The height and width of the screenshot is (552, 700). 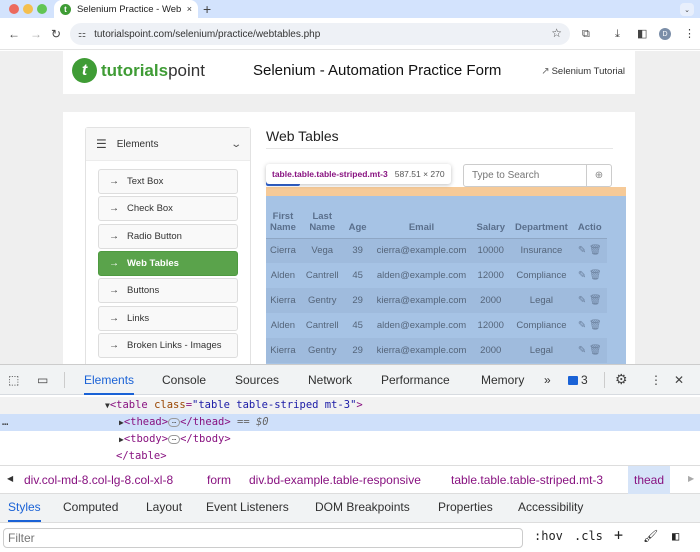 I want to click on back-button: ←, so click(x=14, y=34).